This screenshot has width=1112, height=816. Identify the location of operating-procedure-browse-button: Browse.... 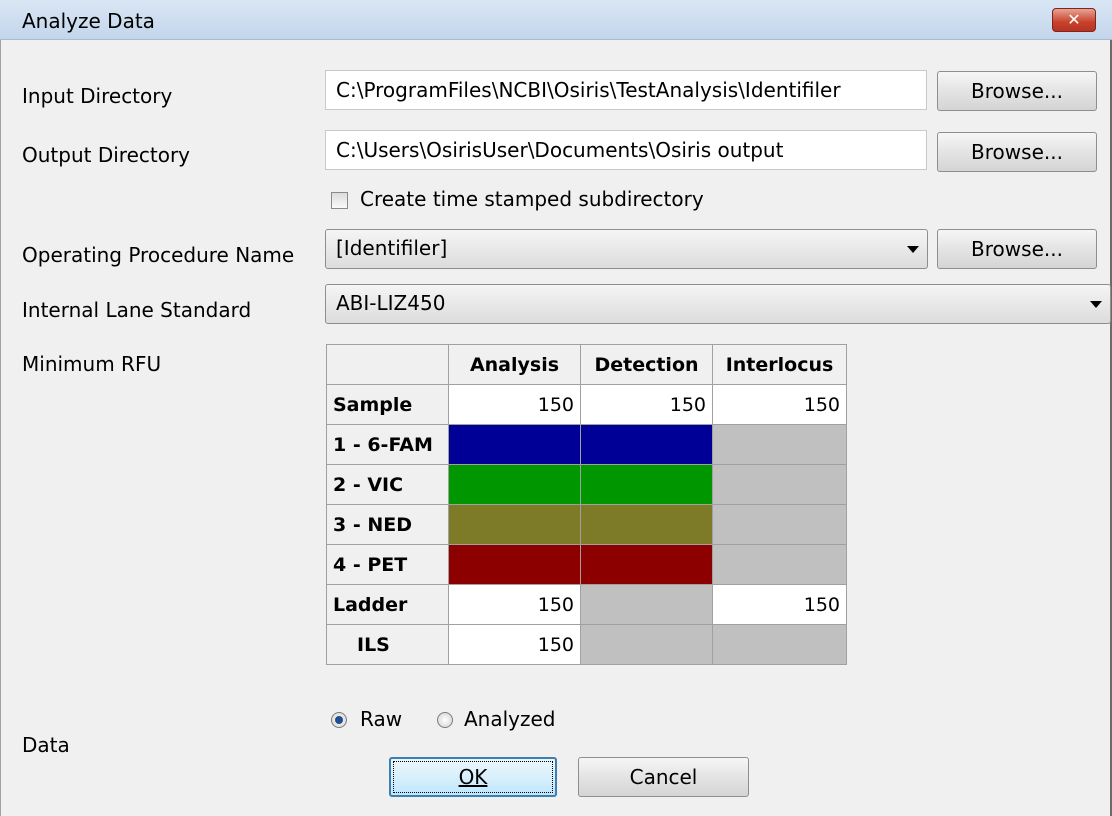
(1017, 249).